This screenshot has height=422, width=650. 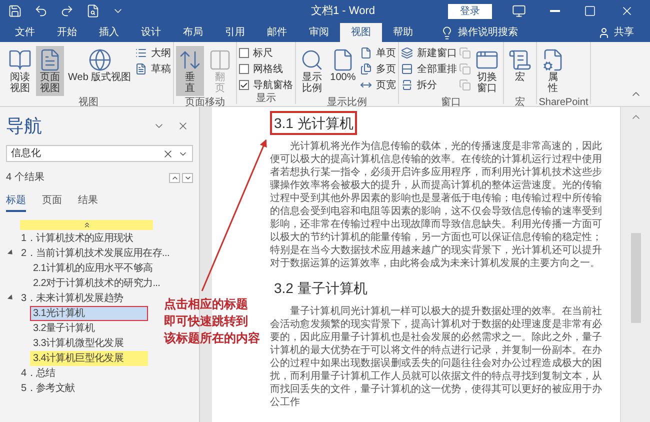 What do you see at coordinates (93, 268) in the screenshot?
I see `heading-link: 2.1计算机的应用水平不够高` at bounding box center [93, 268].